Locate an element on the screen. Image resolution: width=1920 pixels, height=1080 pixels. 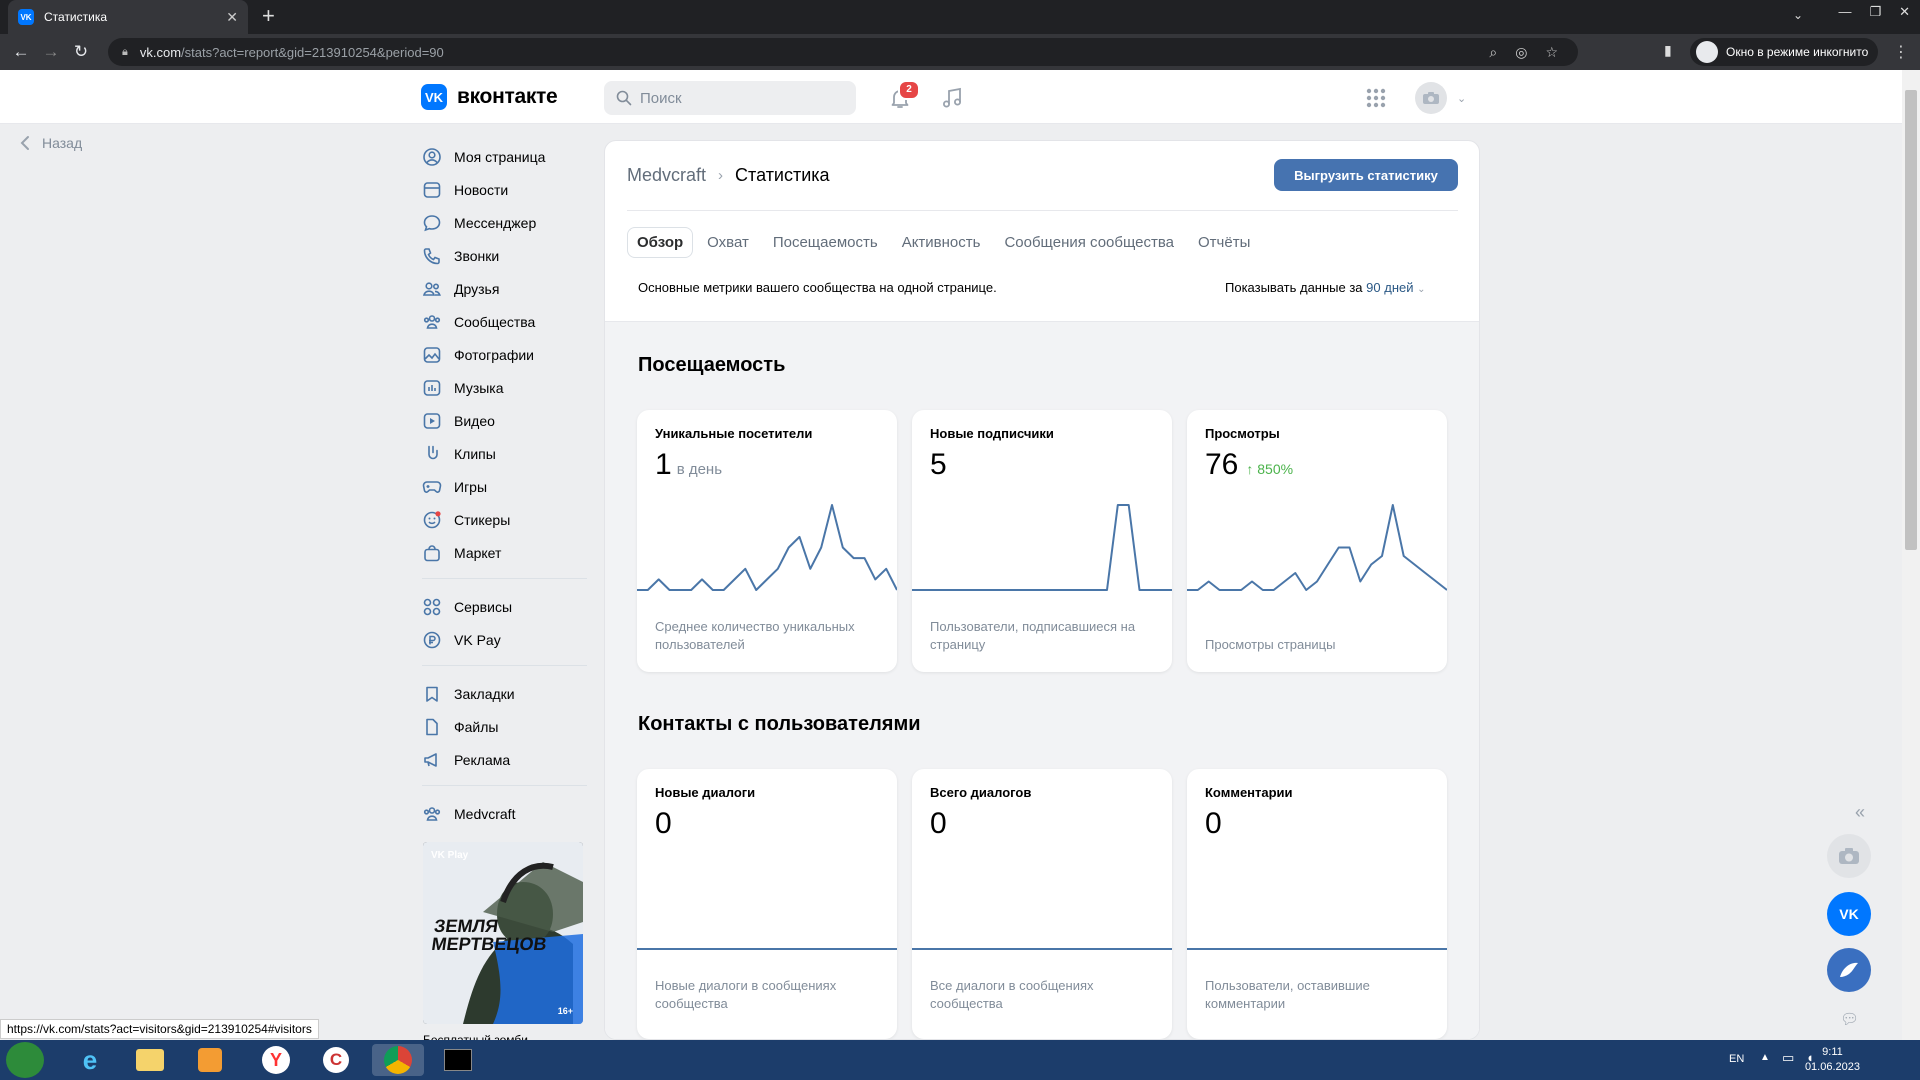
menu-item-vkpay: VK Pay is located at coordinates (507, 639).